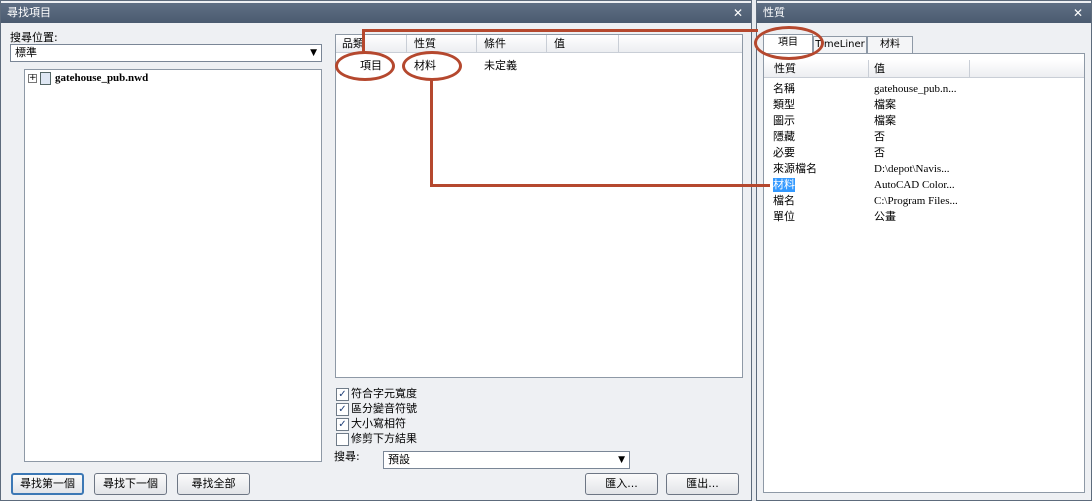 This screenshot has width=1092, height=501. I want to click on option-label: 大小寫相符, so click(378, 423).